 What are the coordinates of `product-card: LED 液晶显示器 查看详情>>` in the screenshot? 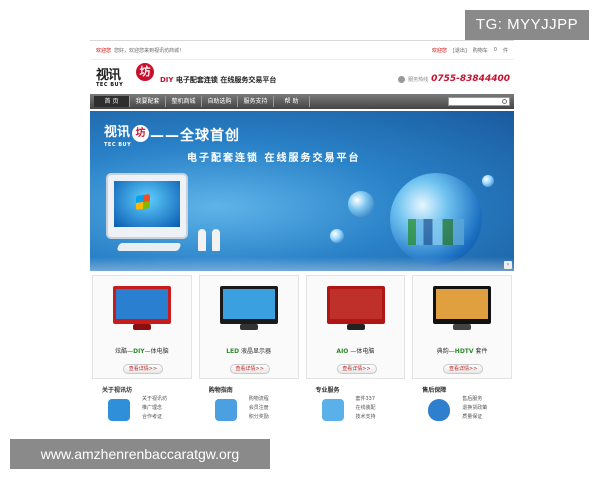 It's located at (248, 327).